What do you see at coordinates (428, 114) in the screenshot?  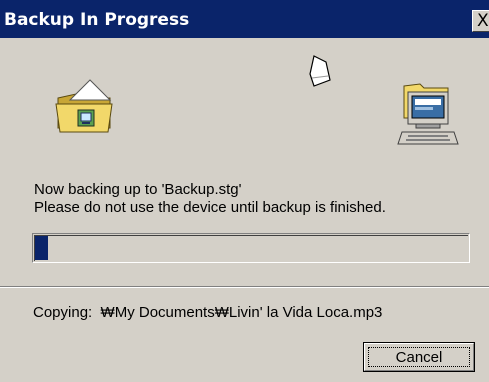 I see `computer-icon` at bounding box center [428, 114].